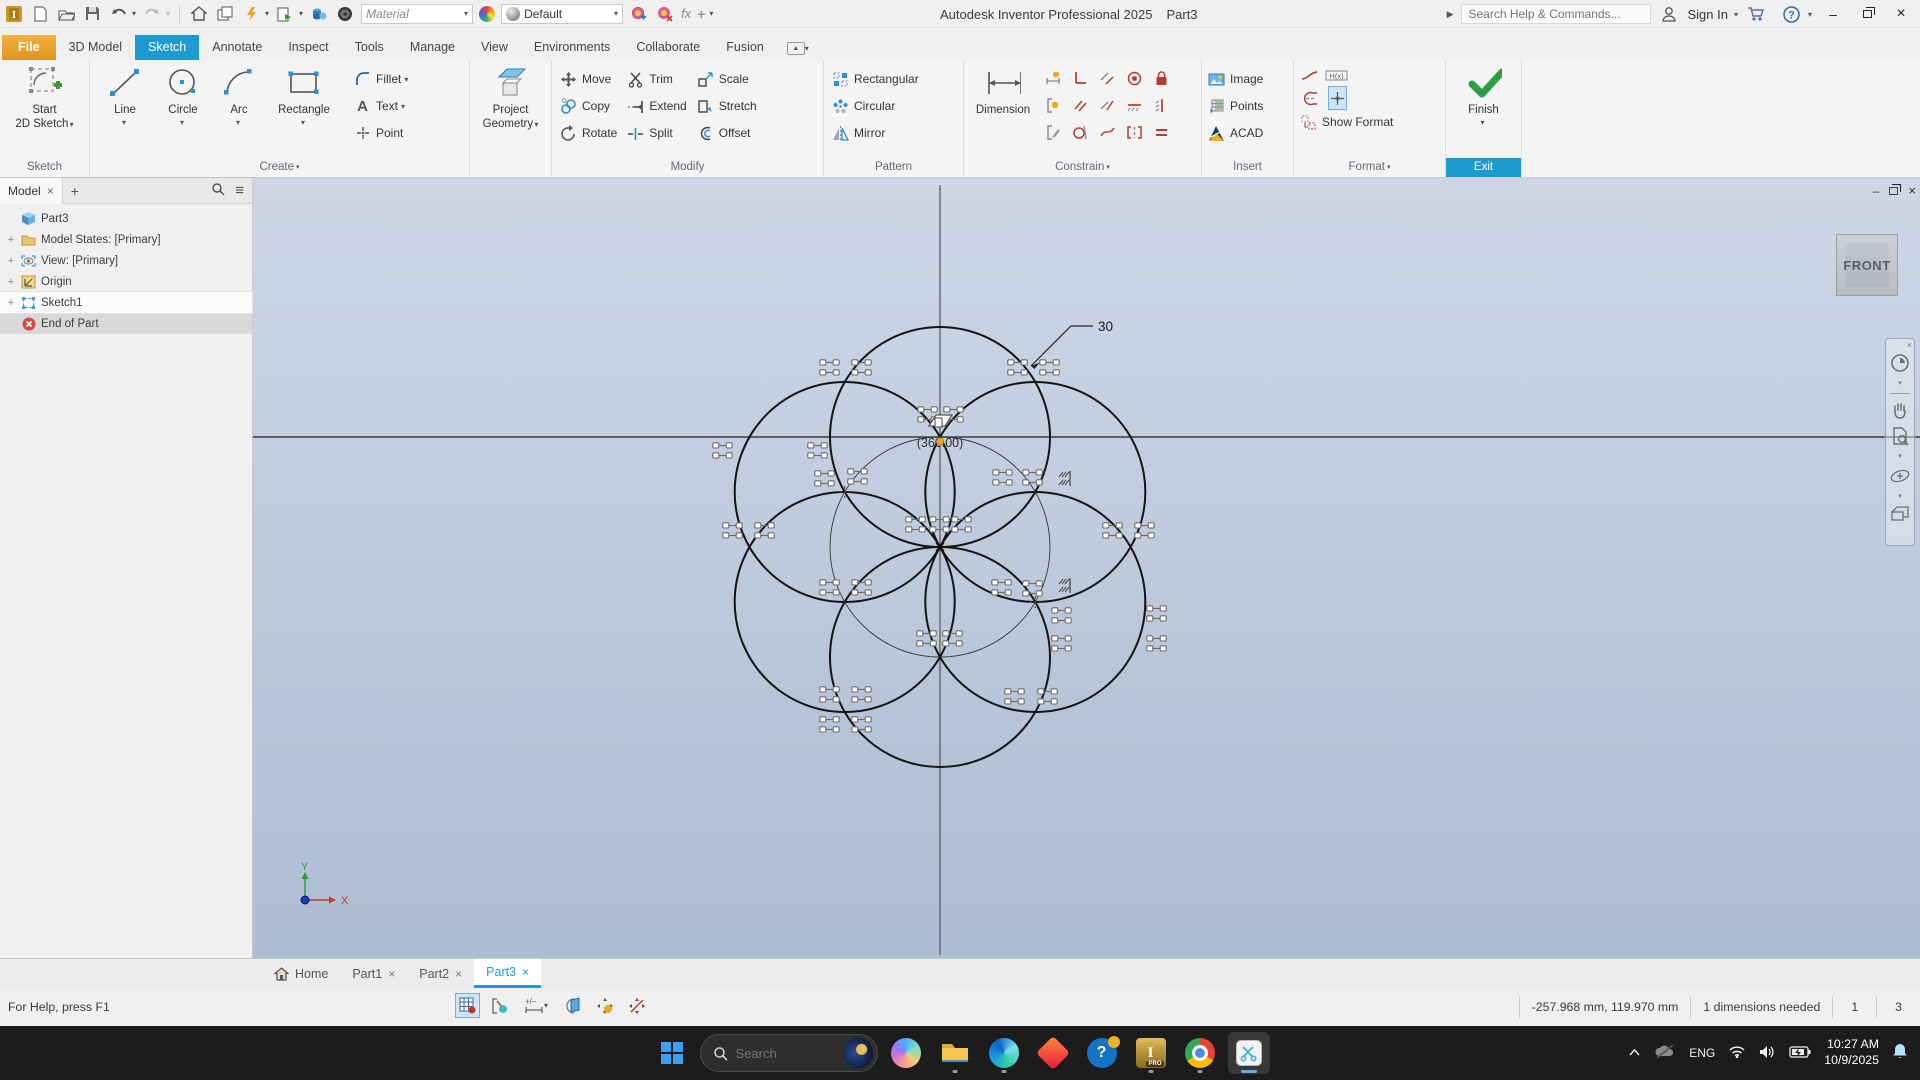 This screenshot has width=1920, height=1080. Describe the element at coordinates (1792, 14) in the screenshot. I see `help-icon: ?` at that location.